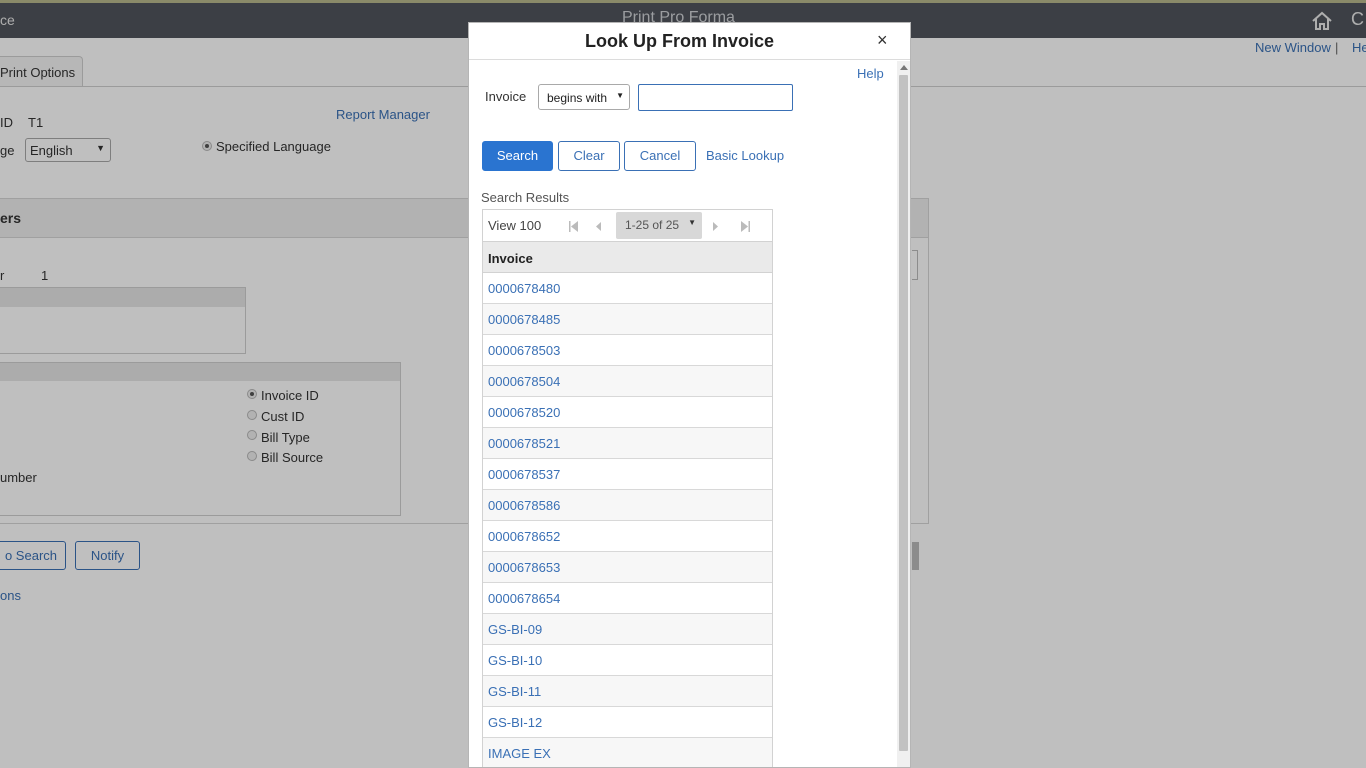 The height and width of the screenshot is (768, 1366). What do you see at coordinates (745, 226) in the screenshot?
I see `last-page-icon` at bounding box center [745, 226].